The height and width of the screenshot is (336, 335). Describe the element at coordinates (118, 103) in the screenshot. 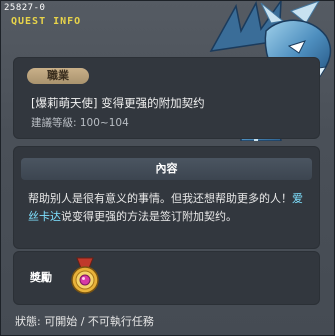

I see `quest-title: [爆莉萌天使] 变得更强的附加契约` at that location.